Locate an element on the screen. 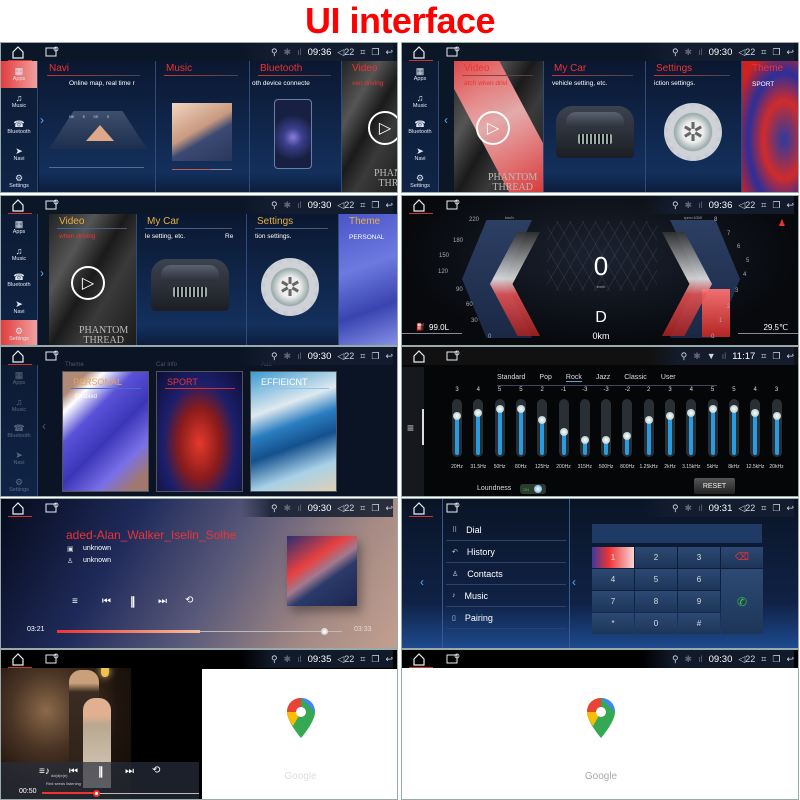 The height and width of the screenshot is (800, 800). eq-slider-500Hz is located at coordinates (606, 428).